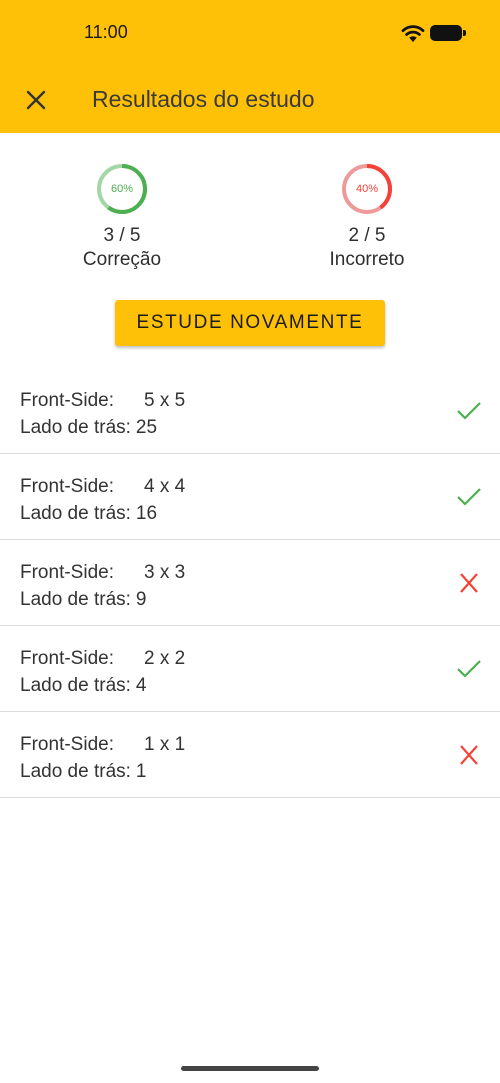 This screenshot has width=500, height=1083. Describe the element at coordinates (102, 586) in the screenshot. I see `card-text: Front-Side: 3 x 3 Lado de trás: 9` at that location.